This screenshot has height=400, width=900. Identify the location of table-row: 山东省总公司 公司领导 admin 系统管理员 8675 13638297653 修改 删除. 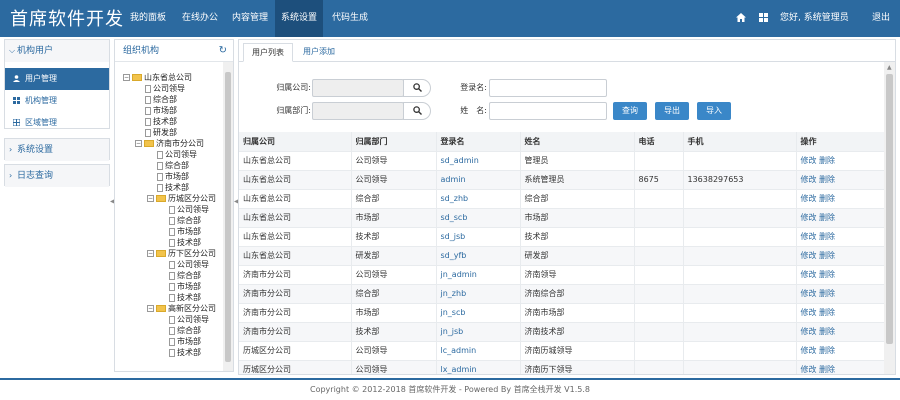
(562, 180).